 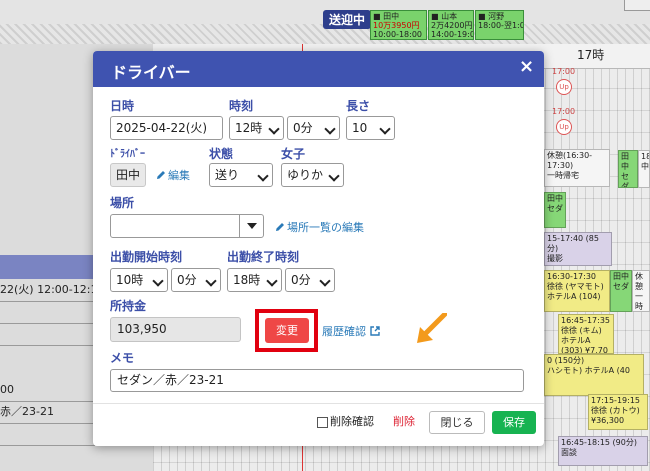 What do you see at coordinates (591, 55) in the screenshot?
I see `hour-label-17: 17時` at bounding box center [591, 55].